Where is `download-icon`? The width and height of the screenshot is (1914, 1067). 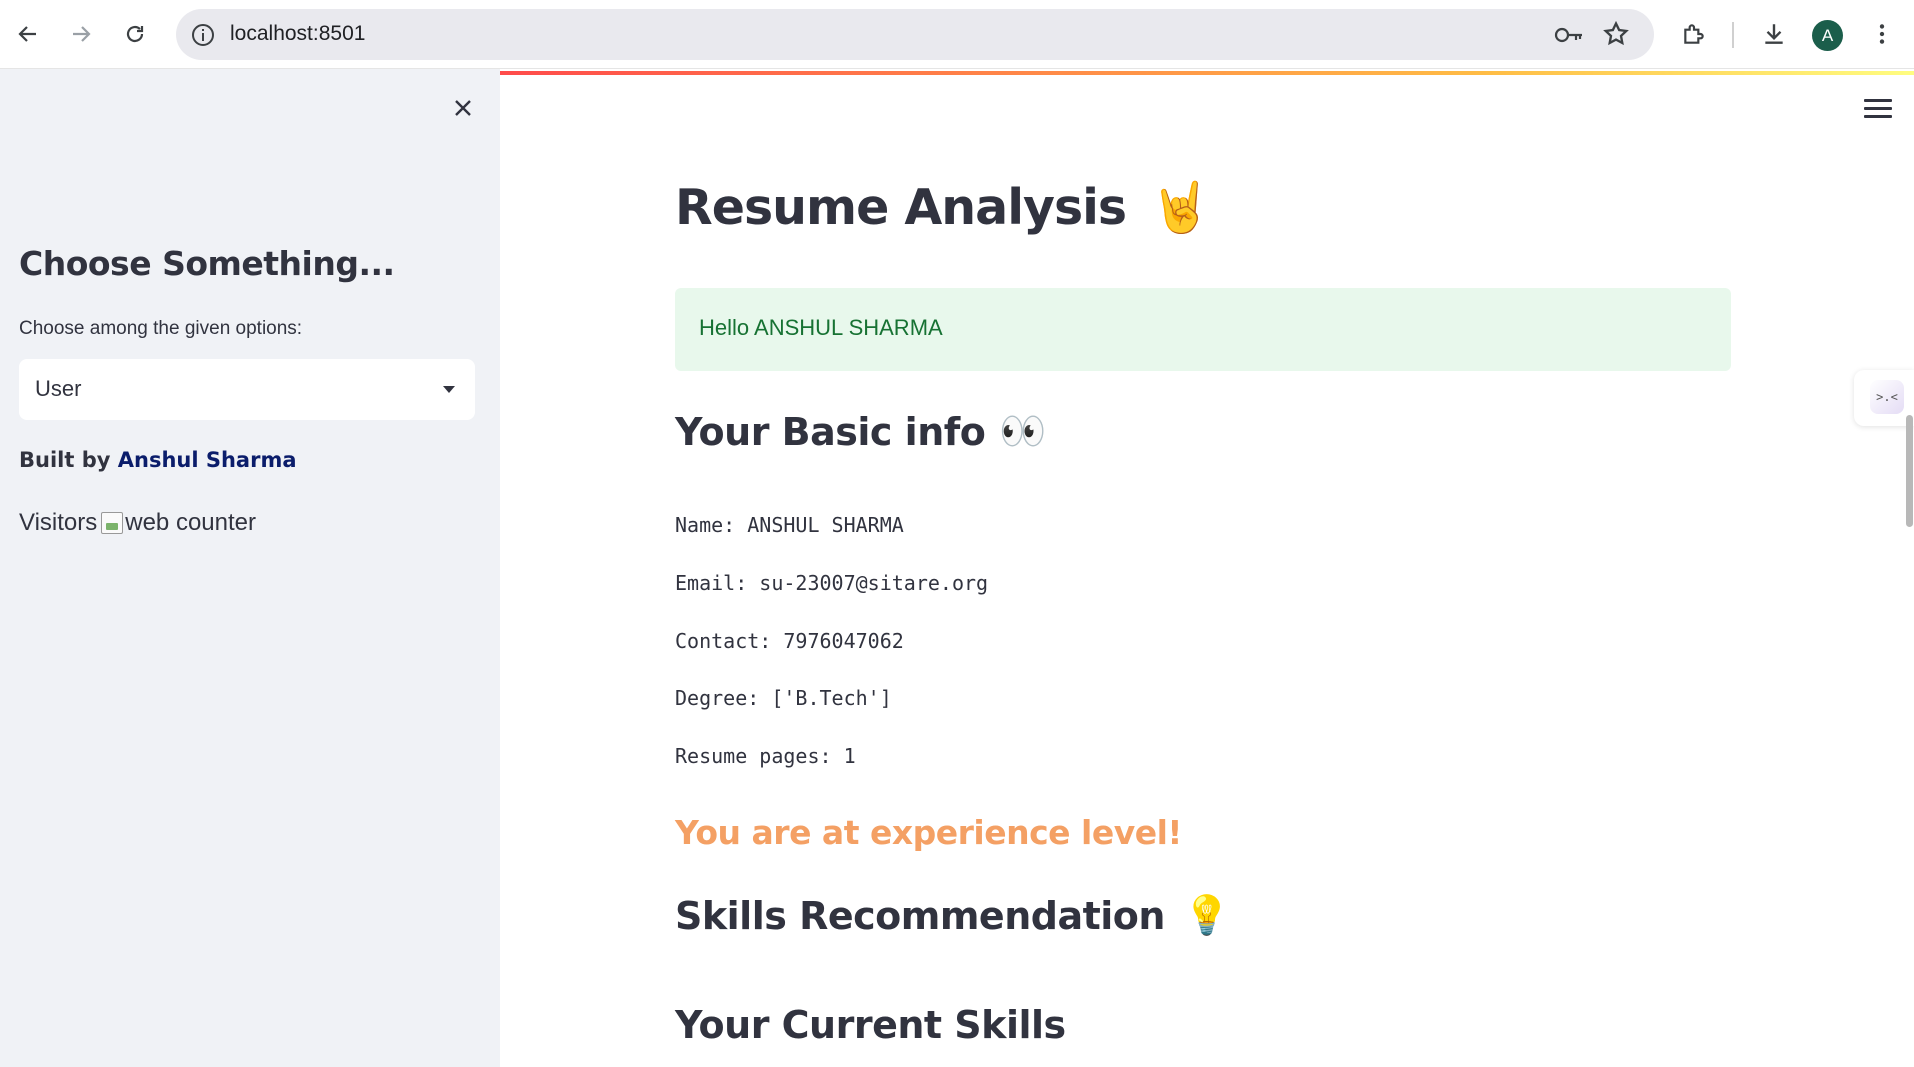 download-icon is located at coordinates (1774, 34).